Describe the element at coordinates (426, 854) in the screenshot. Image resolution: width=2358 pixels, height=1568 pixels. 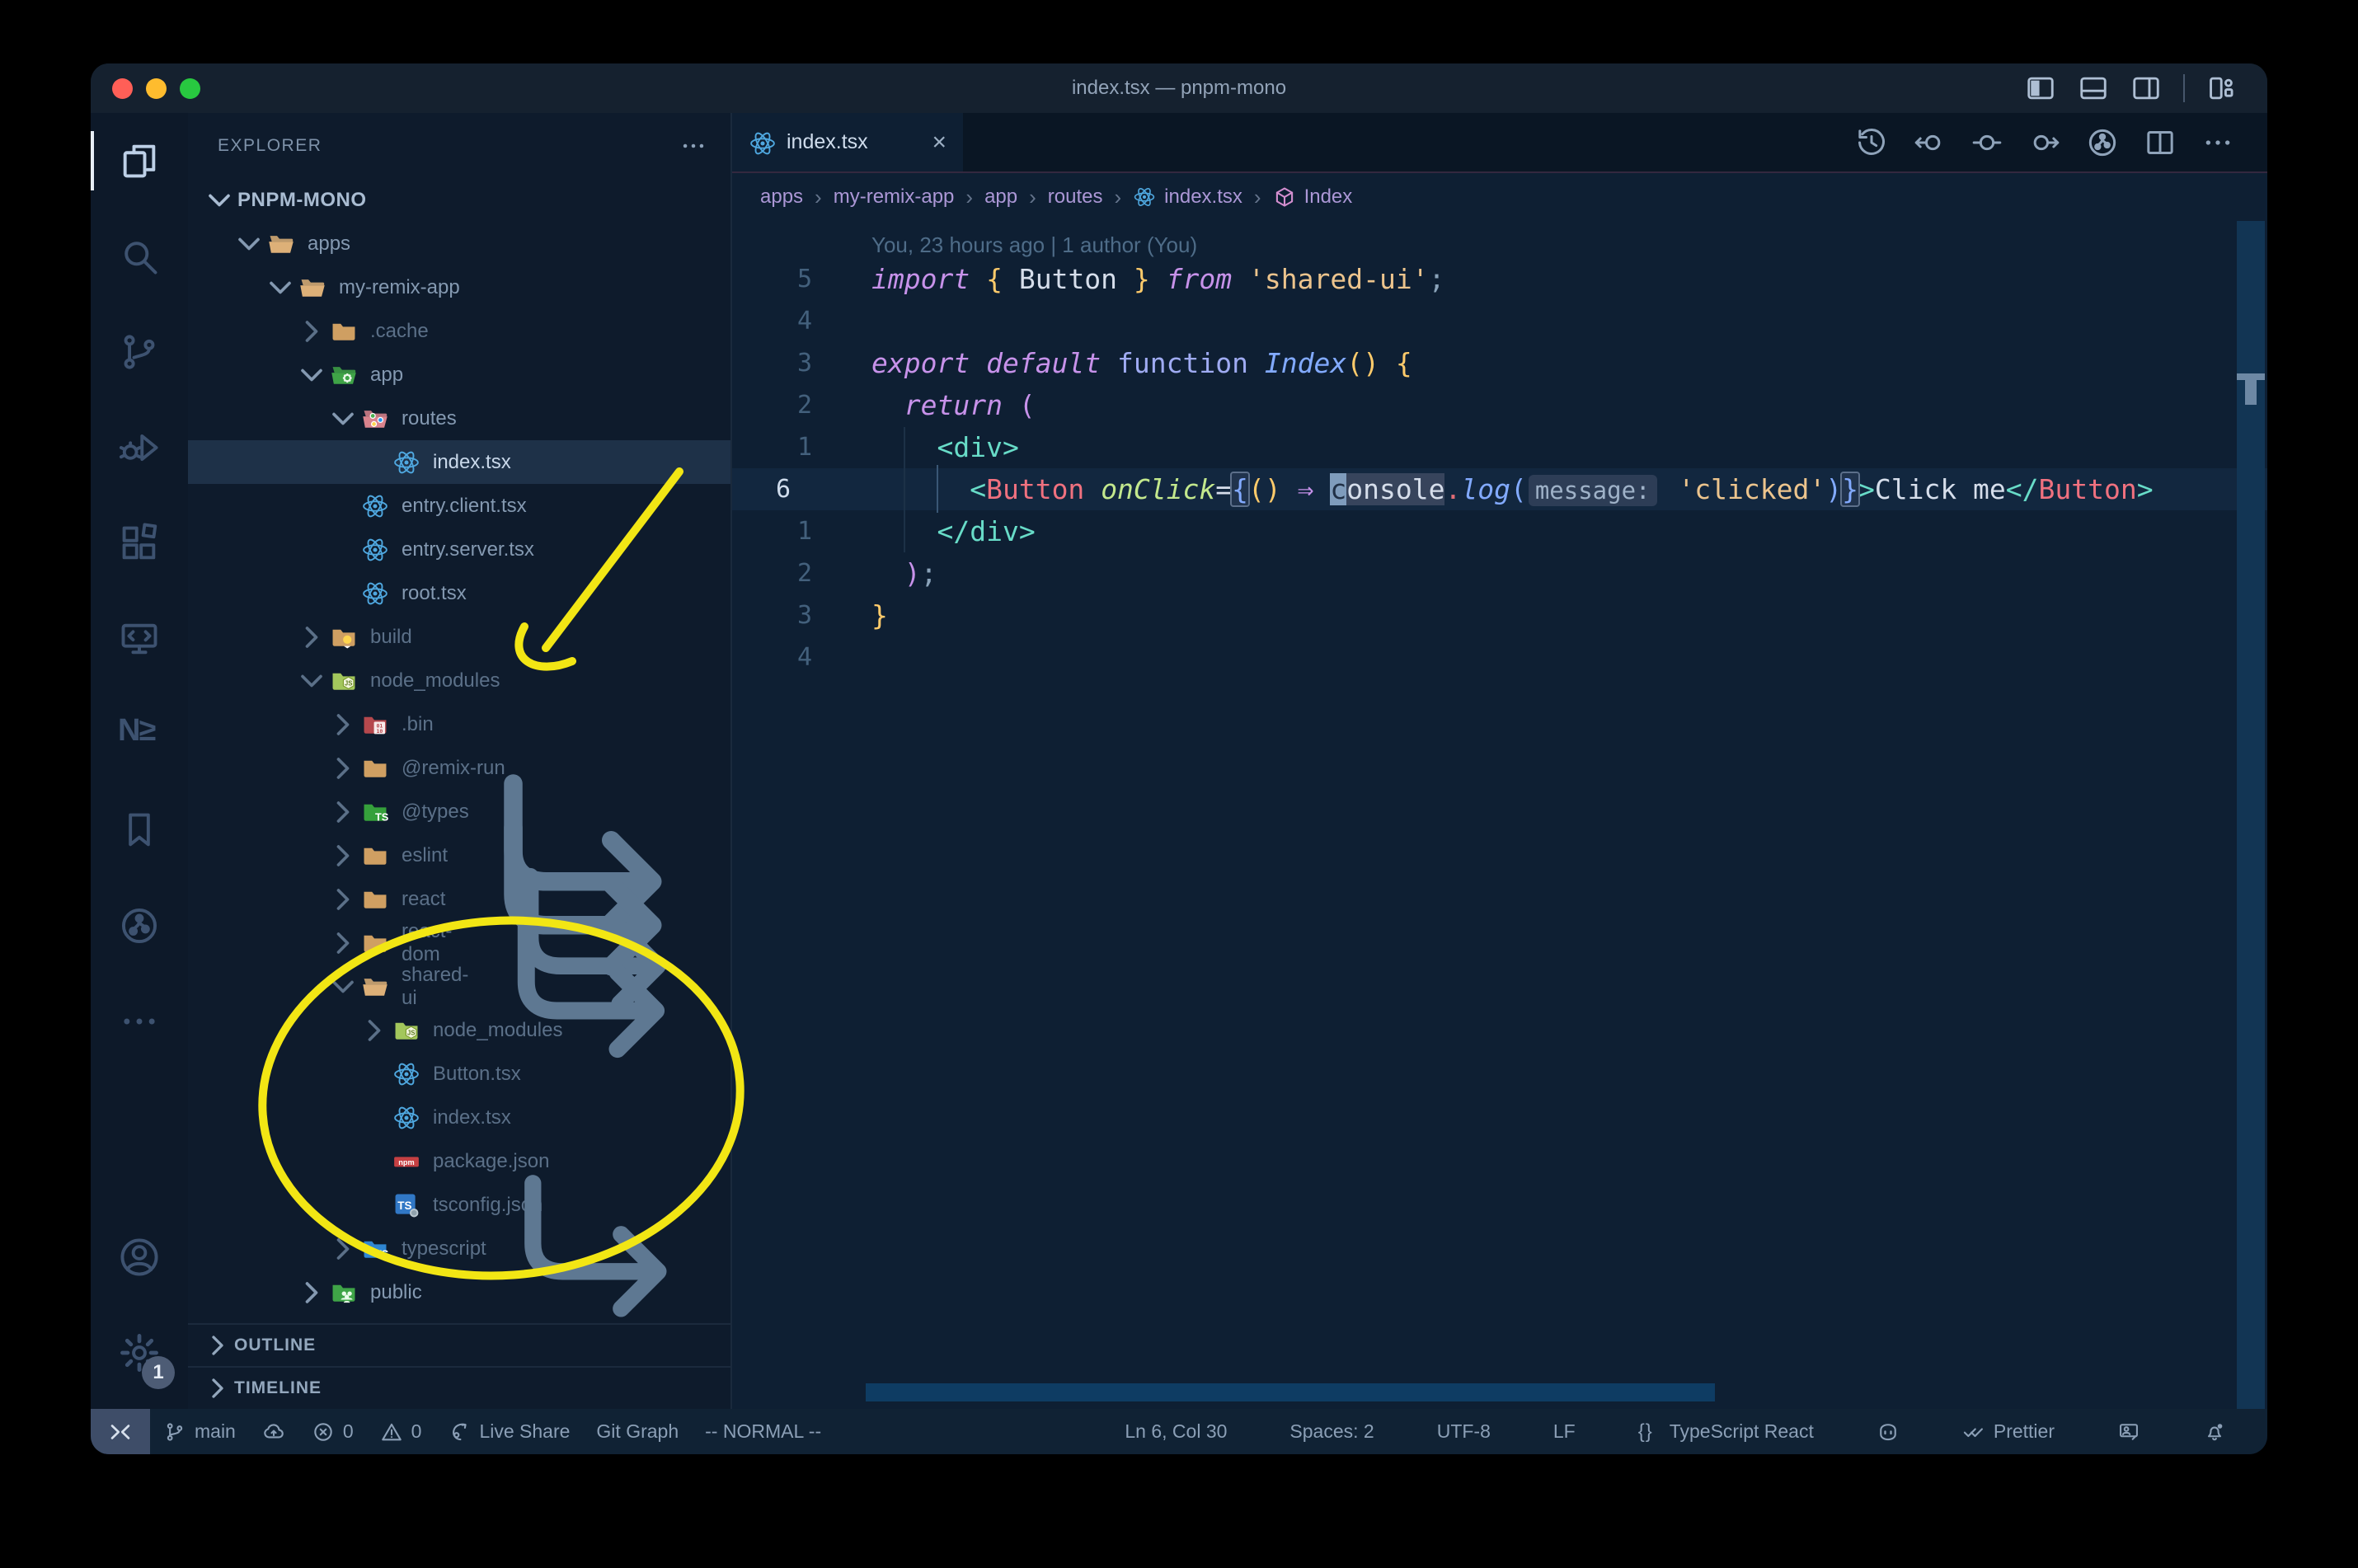
I see `tree-item-label: eslint` at that location.